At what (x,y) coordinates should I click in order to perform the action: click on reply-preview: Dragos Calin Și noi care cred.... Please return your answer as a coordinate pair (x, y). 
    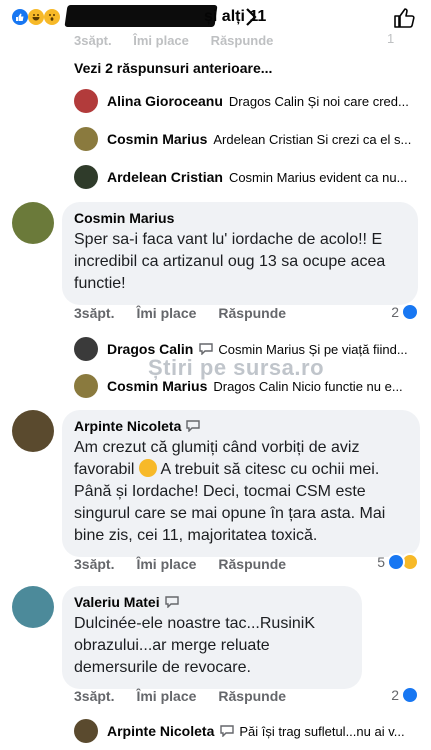
    Looking at the image, I should click on (318, 101).